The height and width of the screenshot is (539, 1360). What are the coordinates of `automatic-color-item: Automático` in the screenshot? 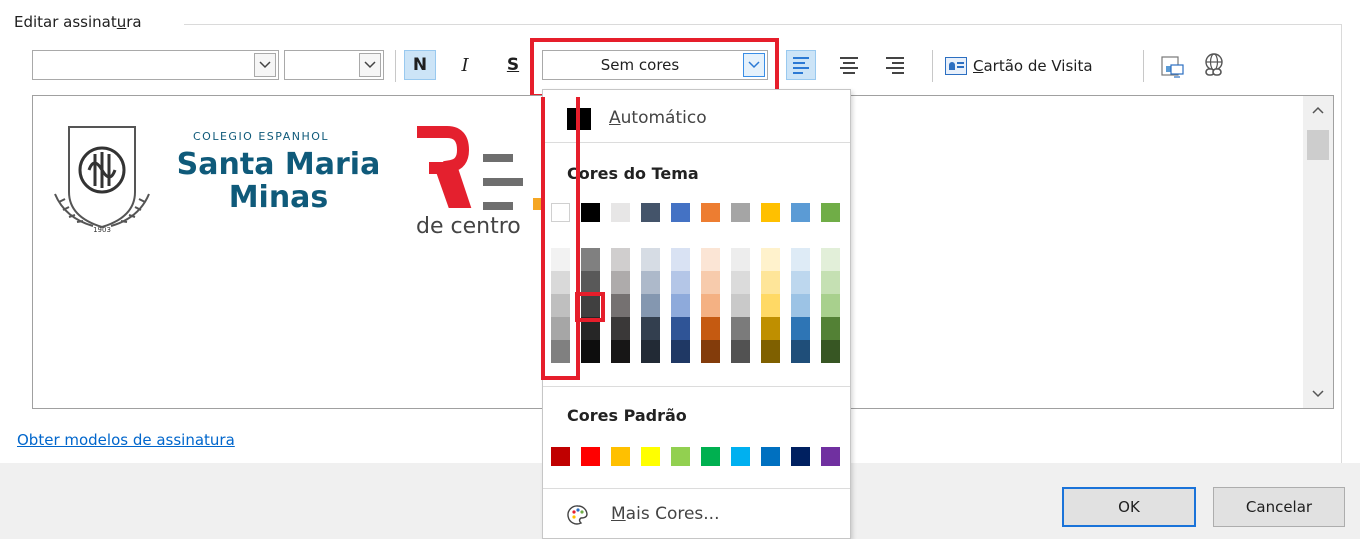 It's located at (696, 117).